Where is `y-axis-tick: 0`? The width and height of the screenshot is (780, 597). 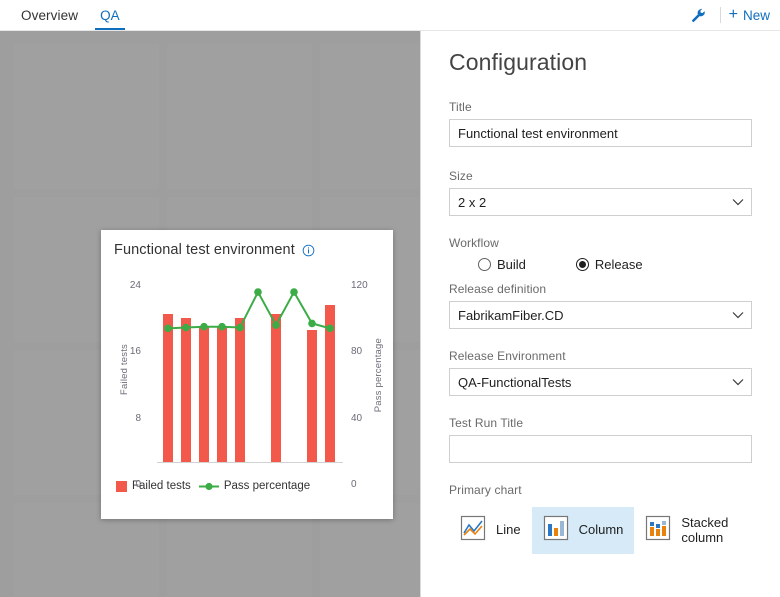
y-axis-tick: 0 is located at coordinates (138, 484).